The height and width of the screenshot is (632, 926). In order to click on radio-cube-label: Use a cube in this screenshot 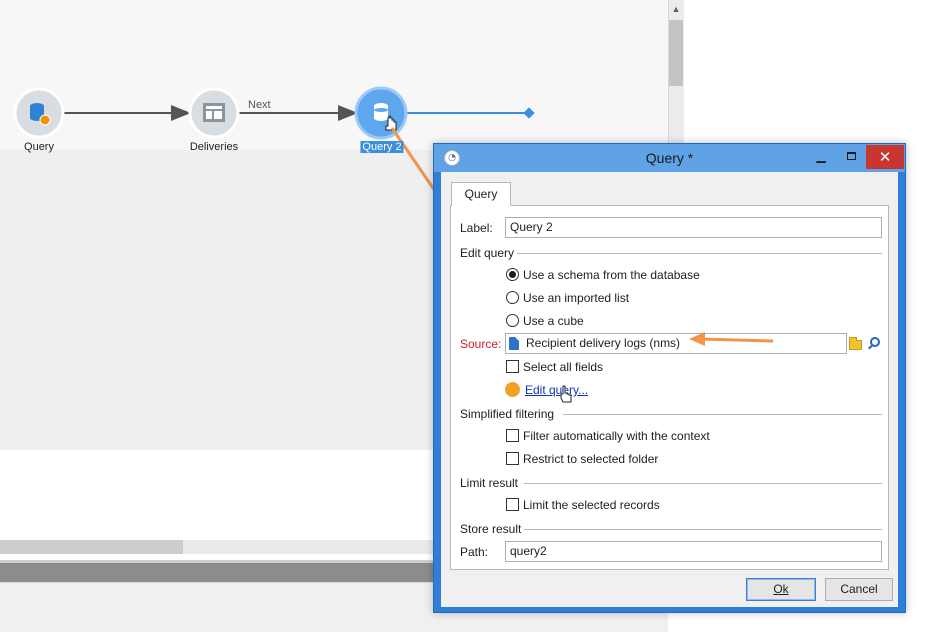, I will do `click(553, 321)`.